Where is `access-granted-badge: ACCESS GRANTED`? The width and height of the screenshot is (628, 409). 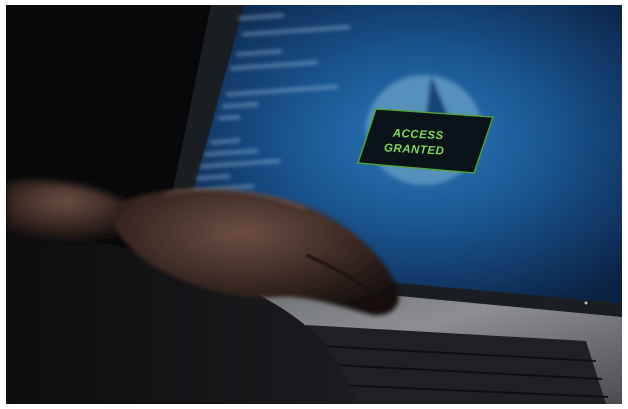
access-granted-badge: ACCESS GRANTED is located at coordinates (425, 141).